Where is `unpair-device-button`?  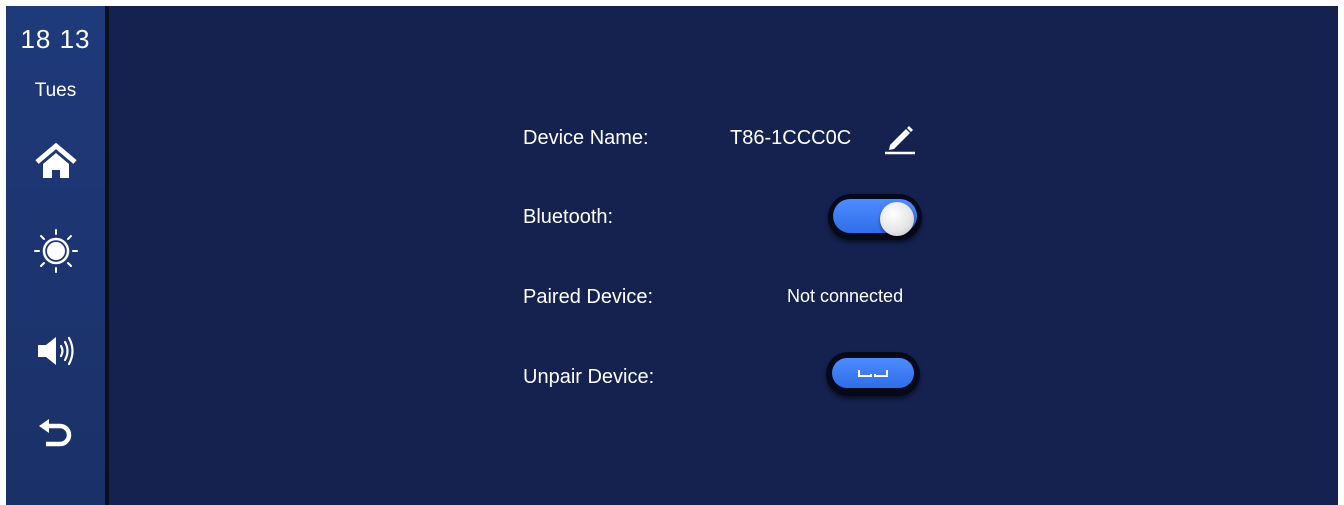
unpair-device-button is located at coordinates (873, 374).